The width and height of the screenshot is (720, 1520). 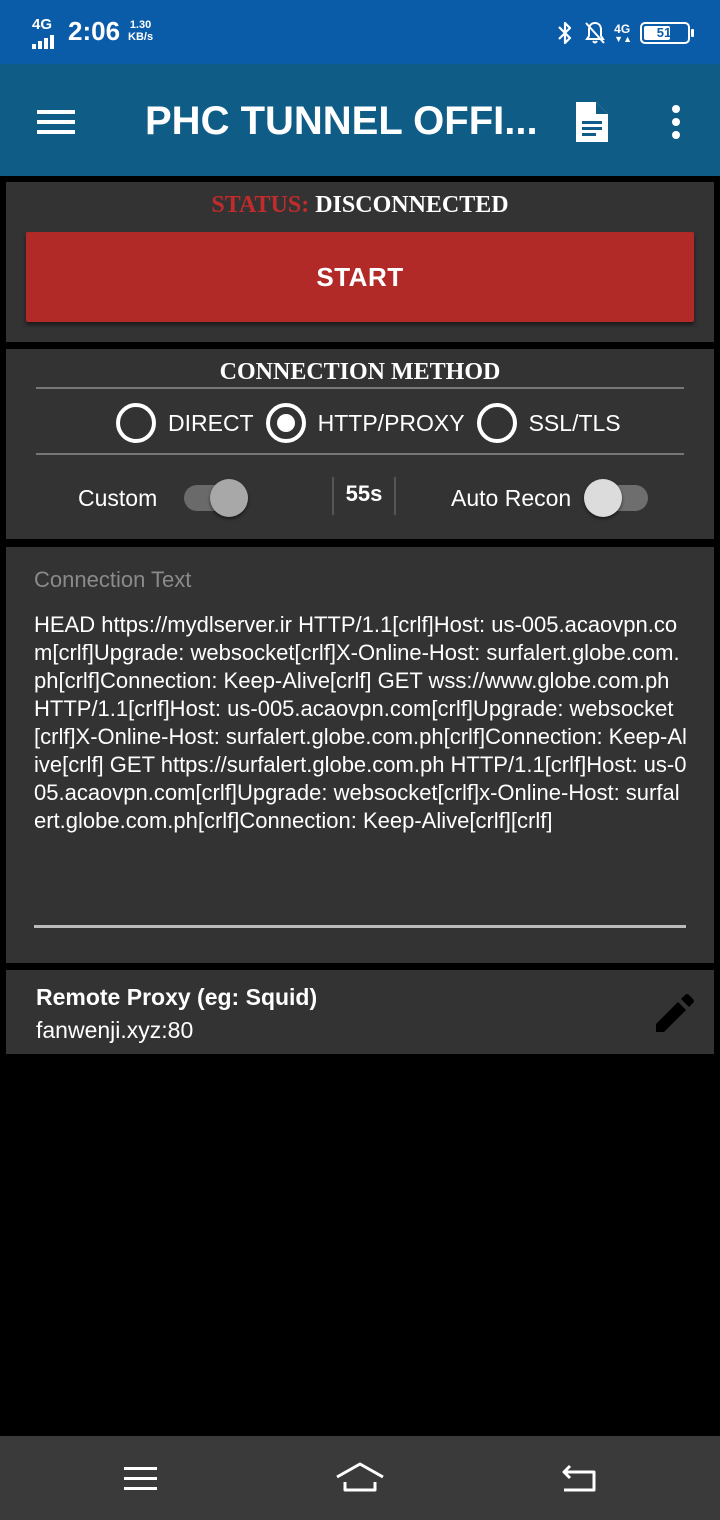 I want to click on nav-back-button, so click(x=580, y=1478).